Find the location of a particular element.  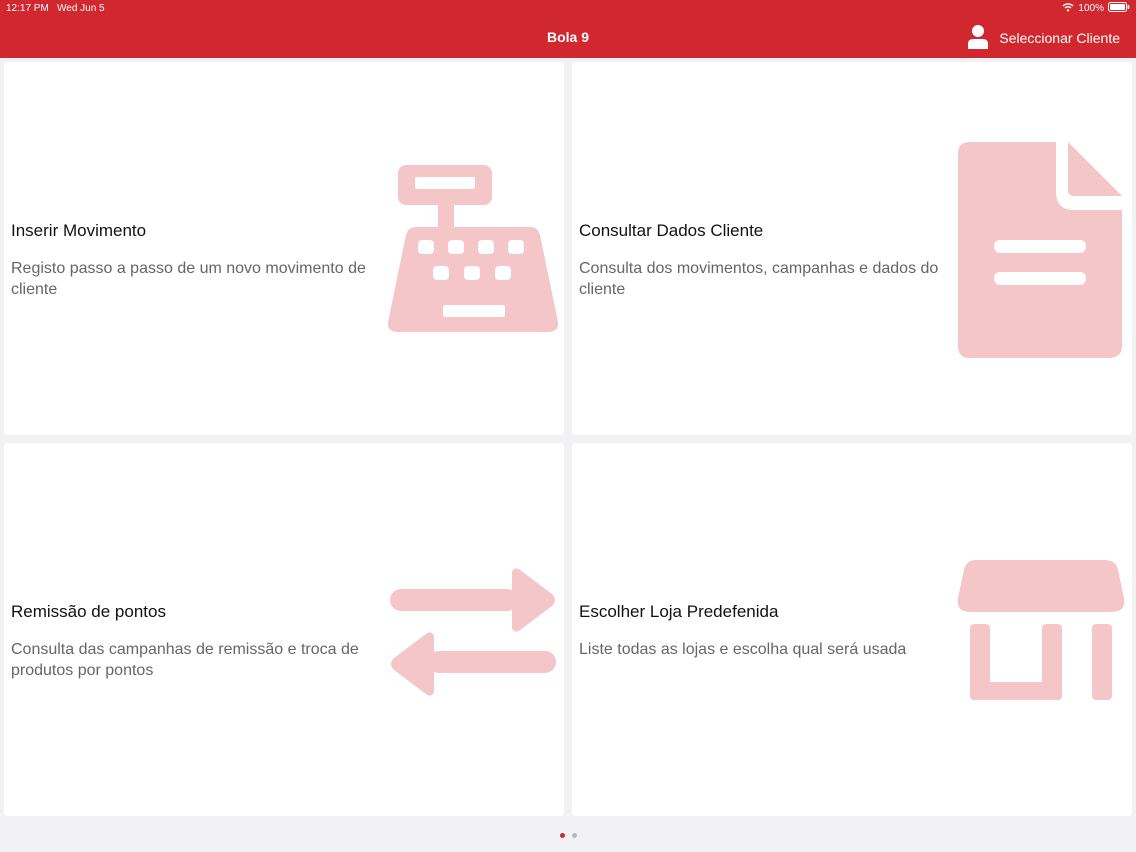

battery-icon is located at coordinates (1119, 8).